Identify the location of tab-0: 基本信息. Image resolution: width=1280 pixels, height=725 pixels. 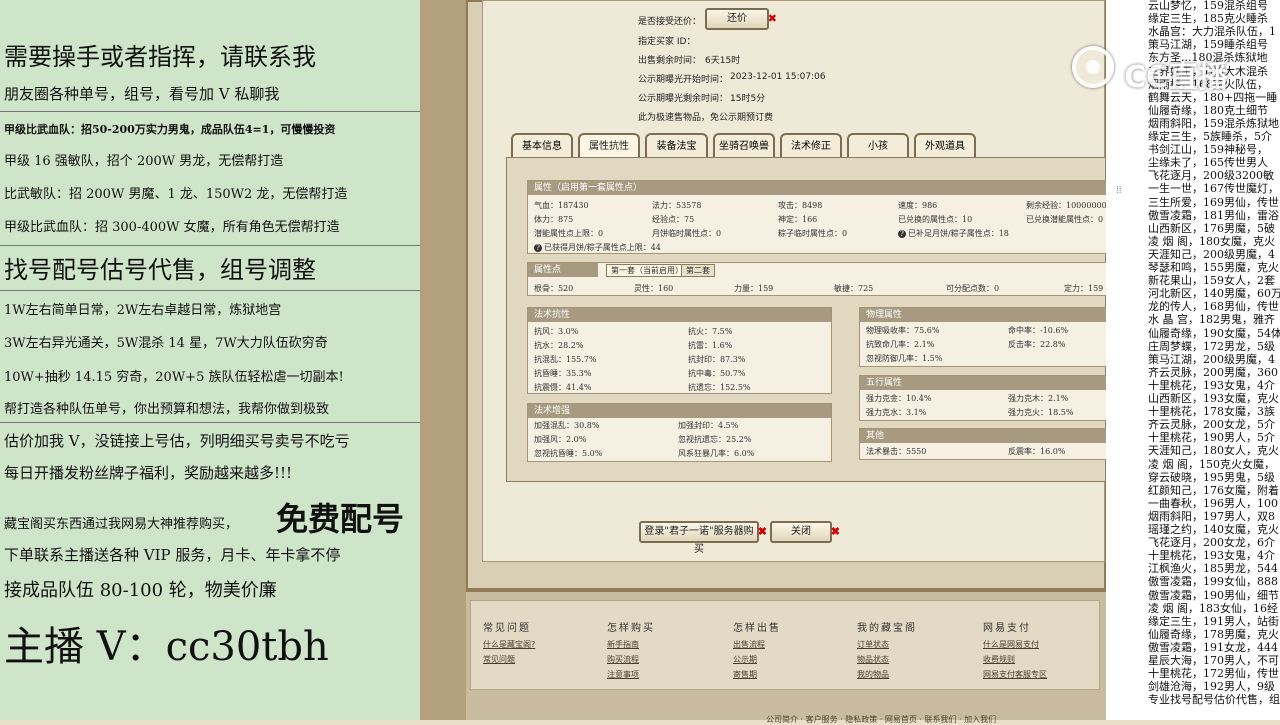
(542, 145).